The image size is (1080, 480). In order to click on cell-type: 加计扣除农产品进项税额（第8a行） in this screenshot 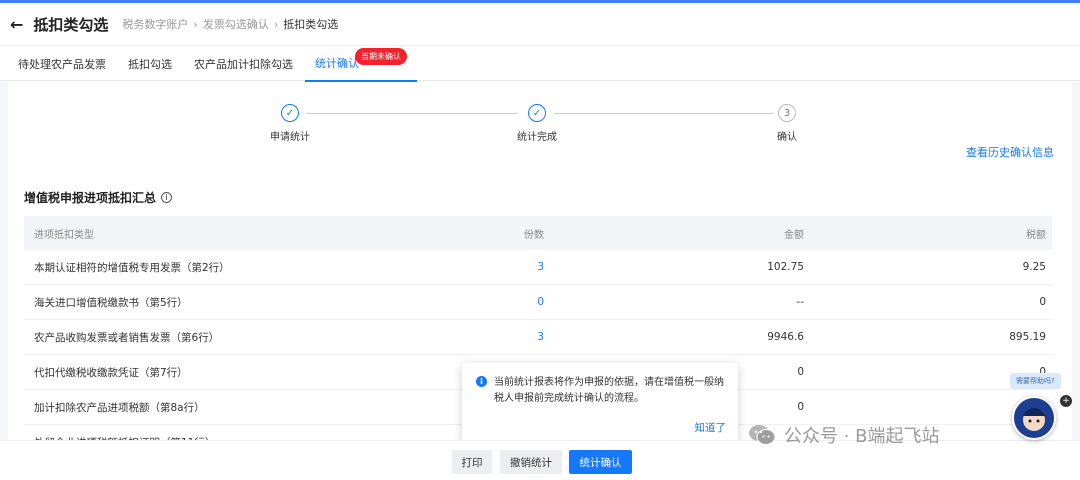, I will do `click(119, 407)`.